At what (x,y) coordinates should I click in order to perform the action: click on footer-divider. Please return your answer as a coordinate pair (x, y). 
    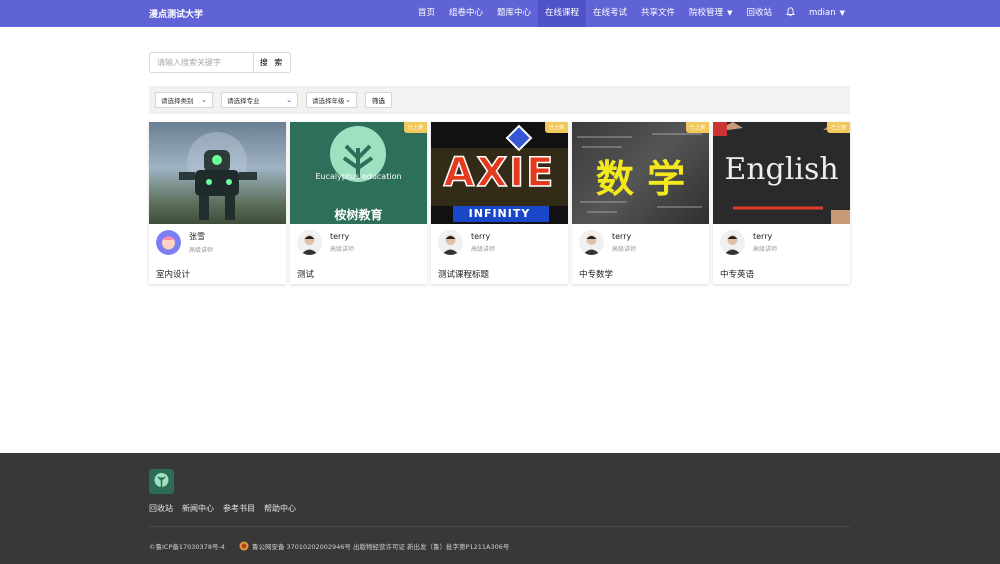
    Looking at the image, I should click on (499, 526).